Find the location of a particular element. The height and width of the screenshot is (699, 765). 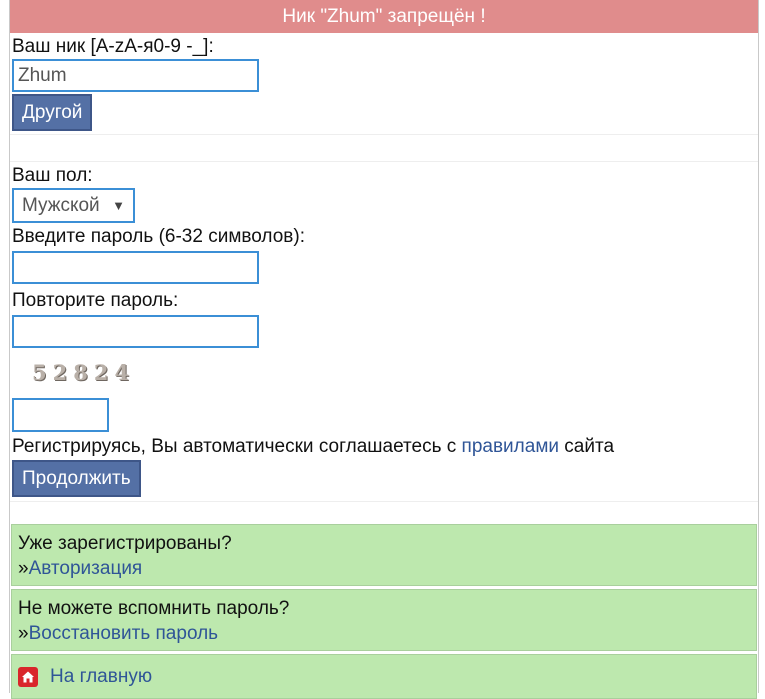

rules-link: правилами is located at coordinates (510, 446).